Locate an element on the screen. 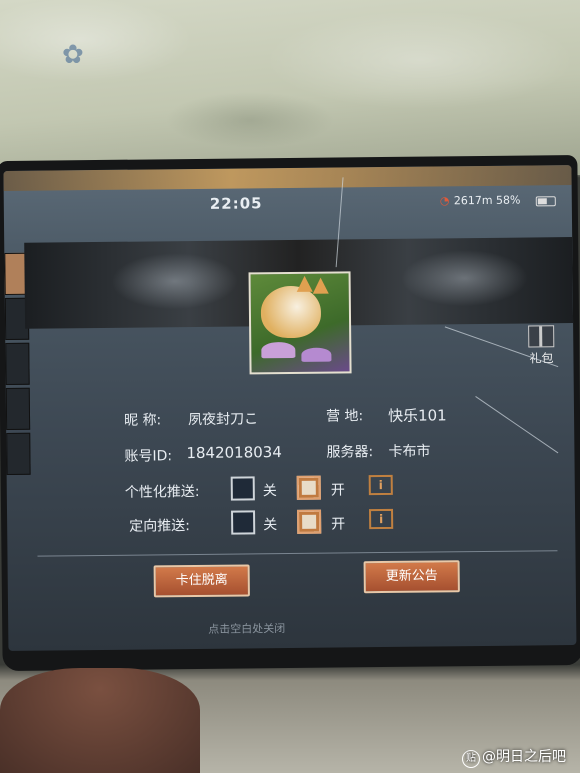 Image resolution: width=580 pixels, height=773 pixels. account-label: 账号ID: is located at coordinates (148, 456).